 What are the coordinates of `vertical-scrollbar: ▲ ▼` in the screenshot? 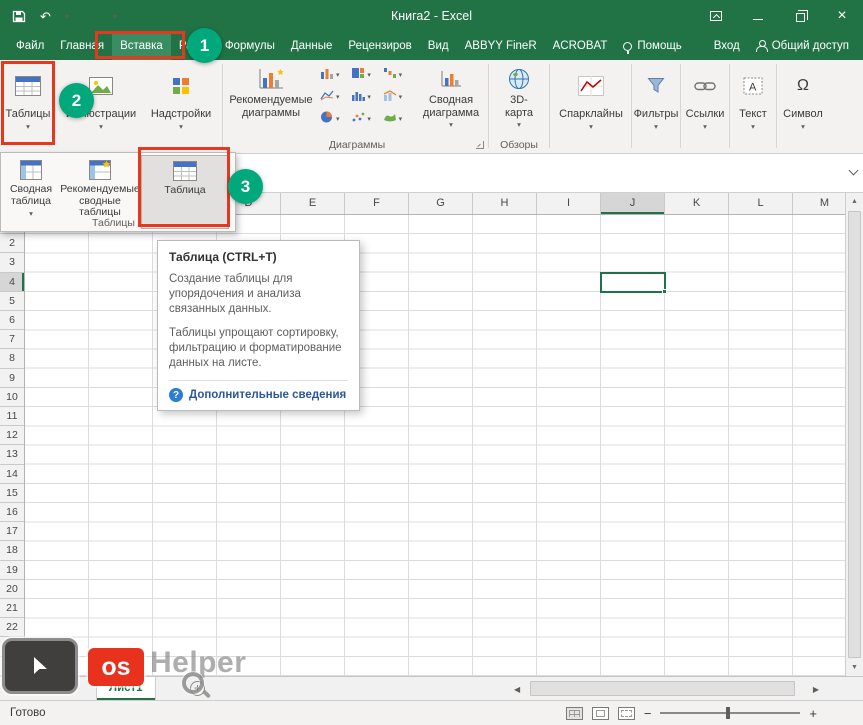 It's located at (854, 434).